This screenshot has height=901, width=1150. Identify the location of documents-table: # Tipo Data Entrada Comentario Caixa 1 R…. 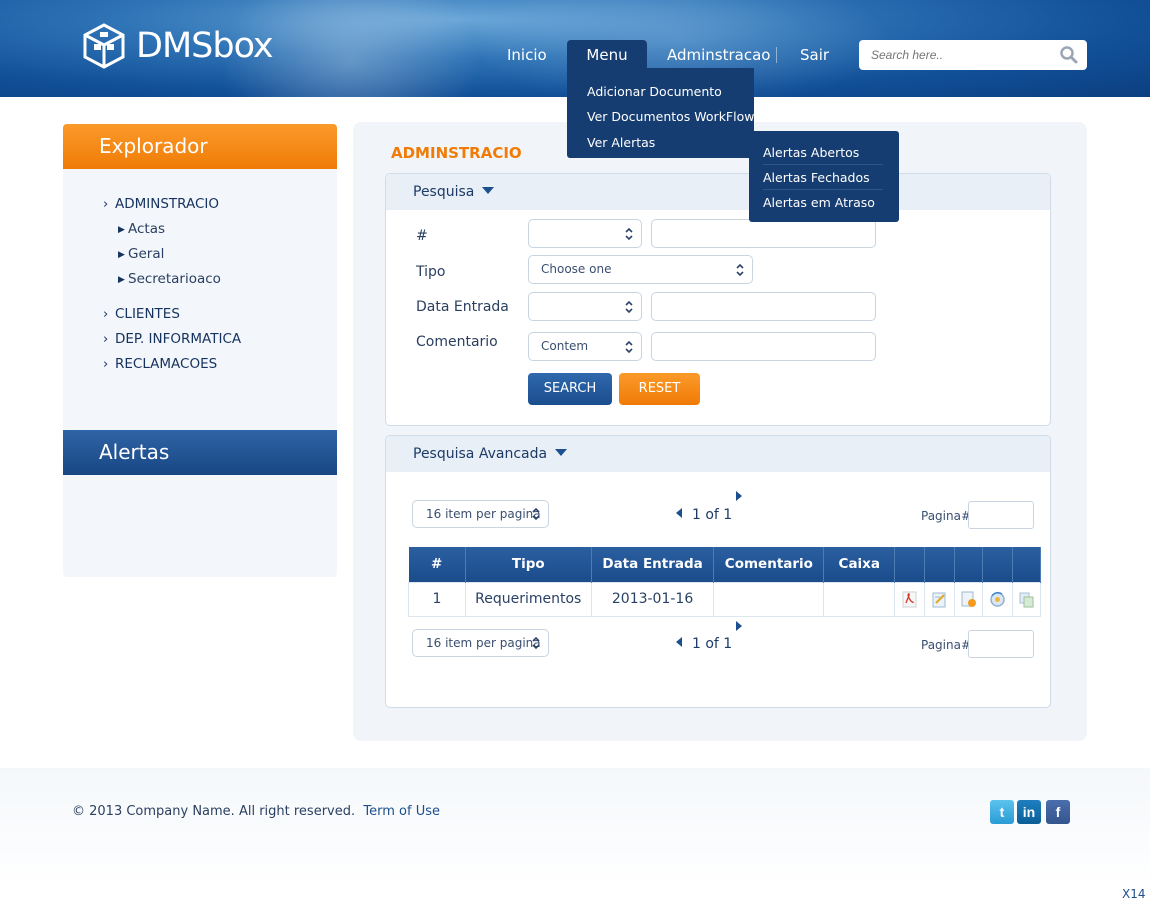
(725, 582).